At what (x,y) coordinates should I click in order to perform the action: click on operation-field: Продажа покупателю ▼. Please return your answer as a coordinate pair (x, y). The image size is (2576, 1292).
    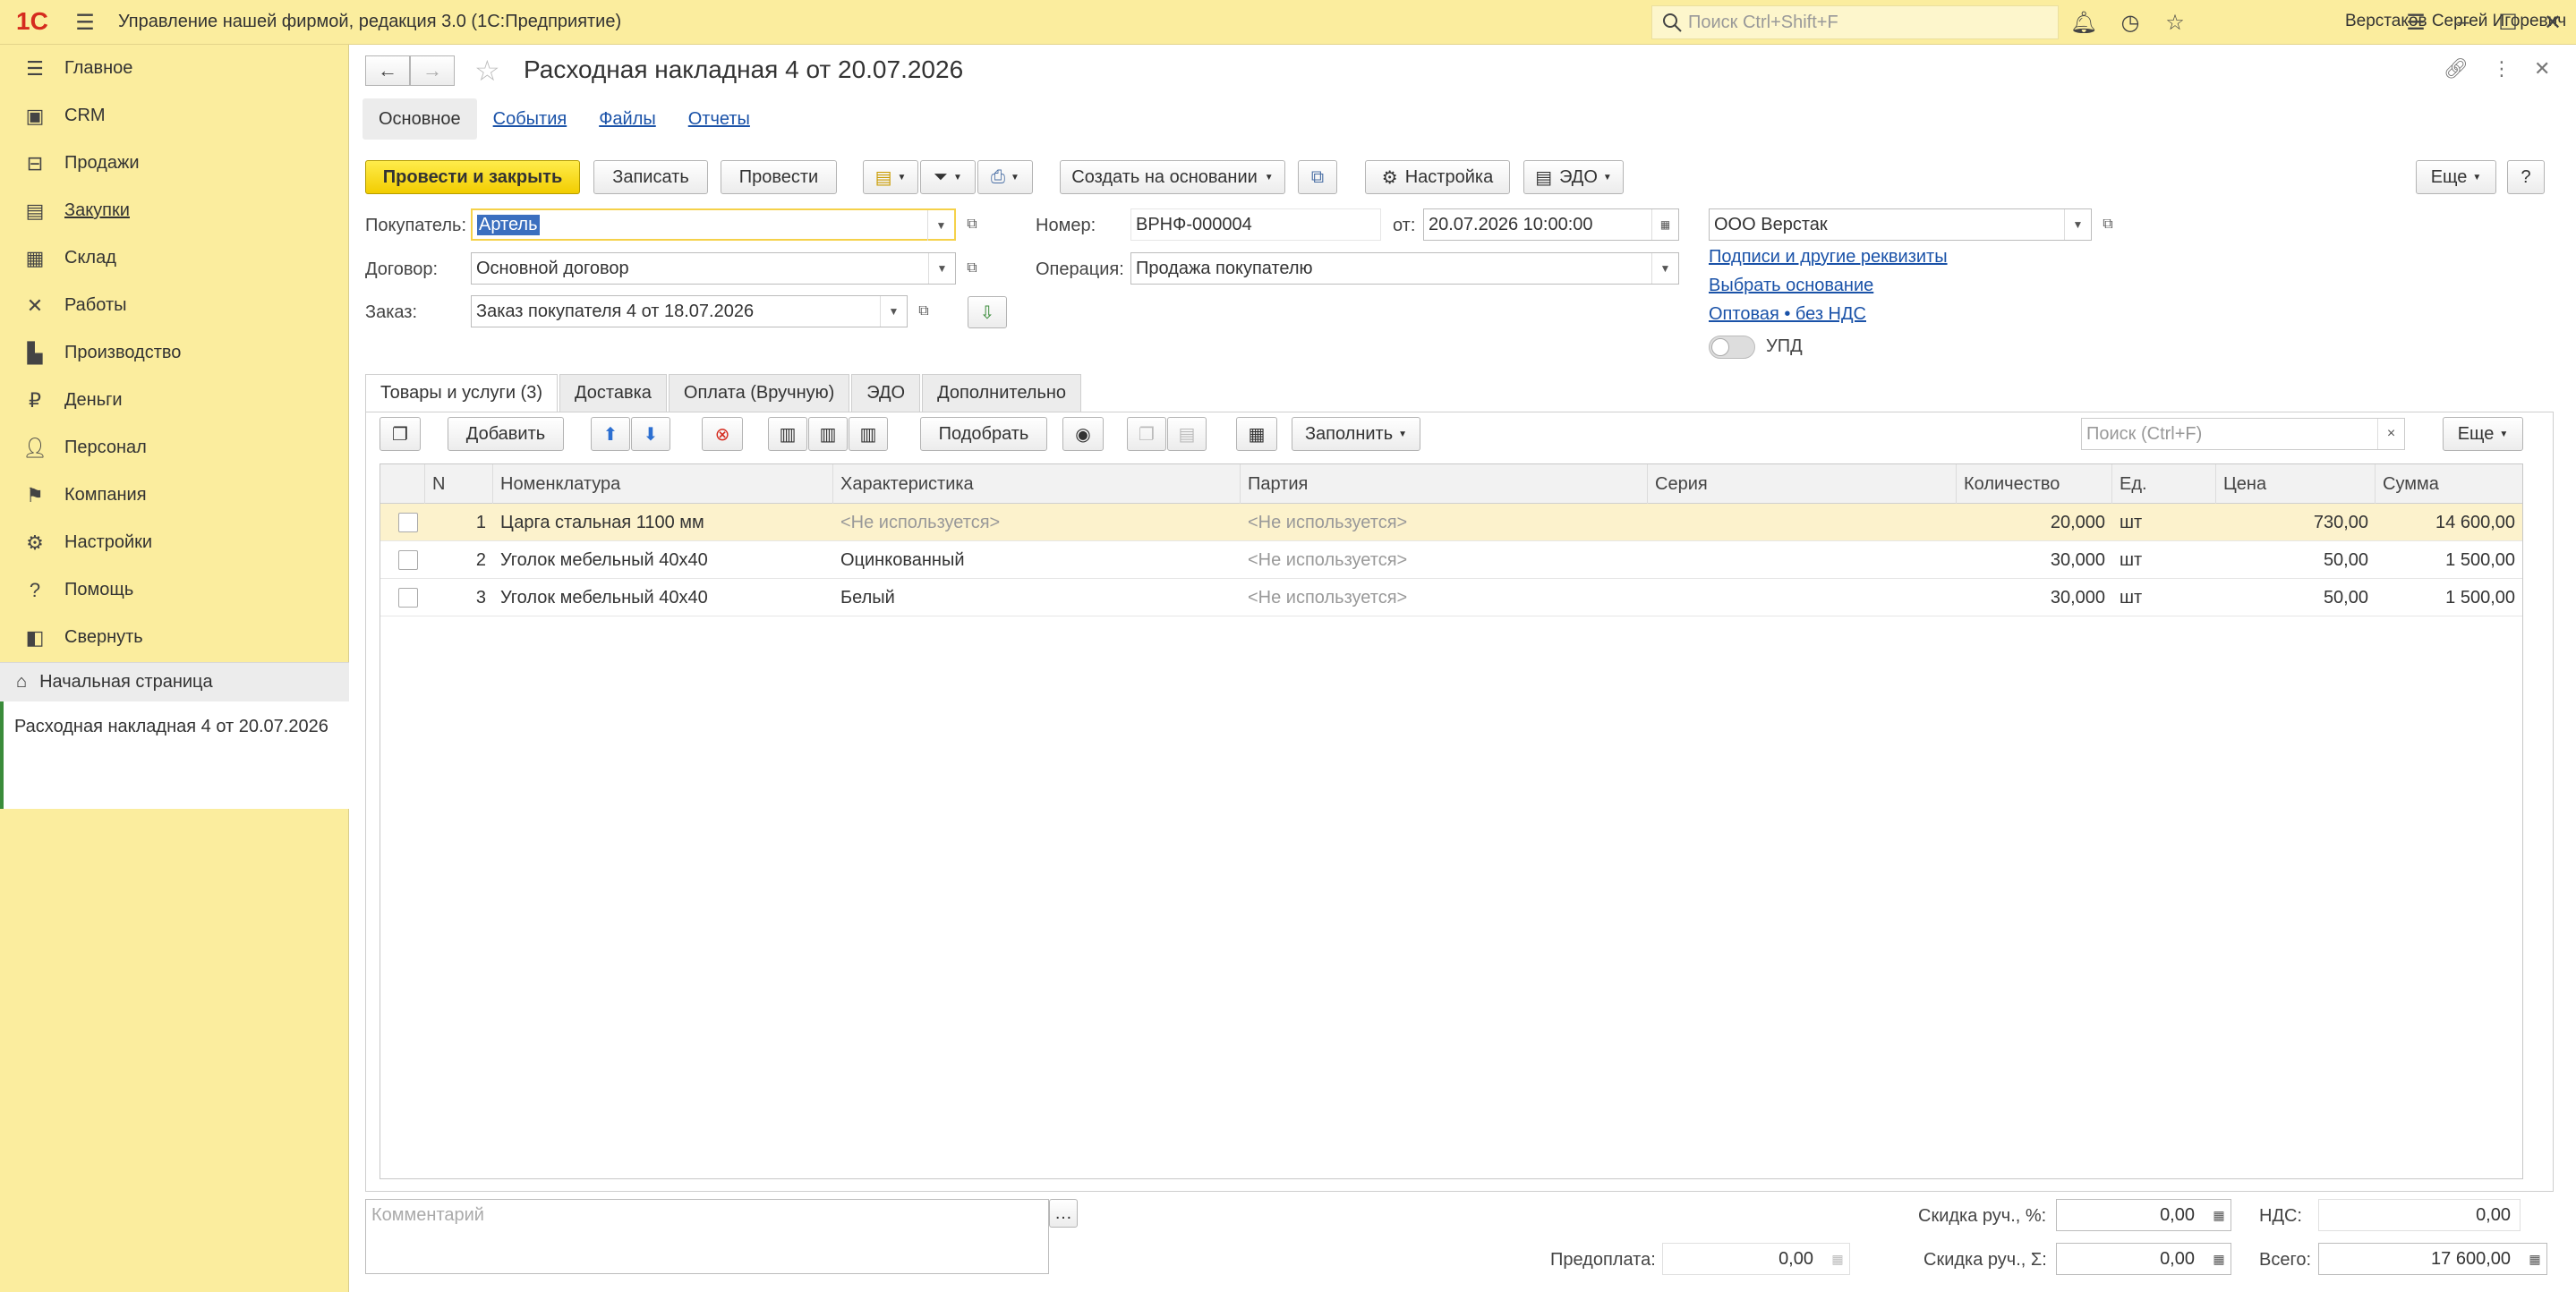
    Looking at the image, I should click on (1404, 269).